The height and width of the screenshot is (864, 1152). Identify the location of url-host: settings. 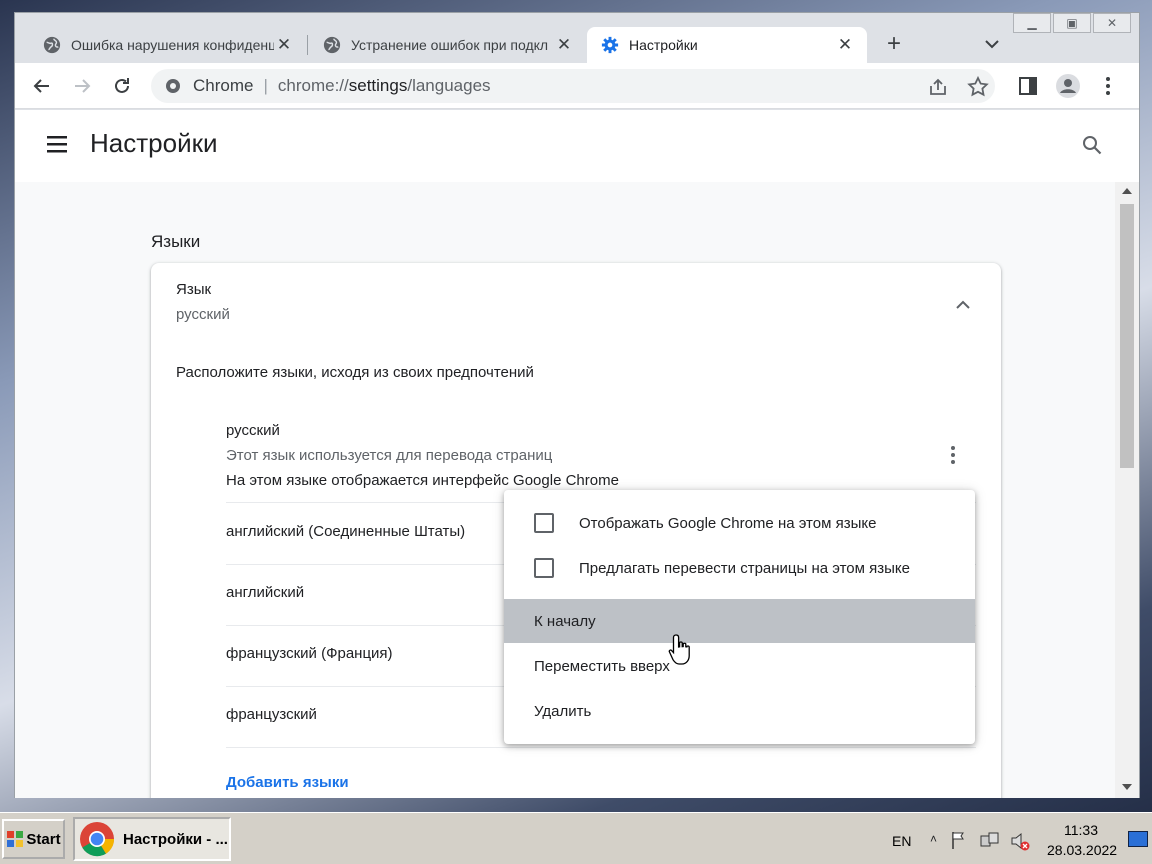
(378, 85).